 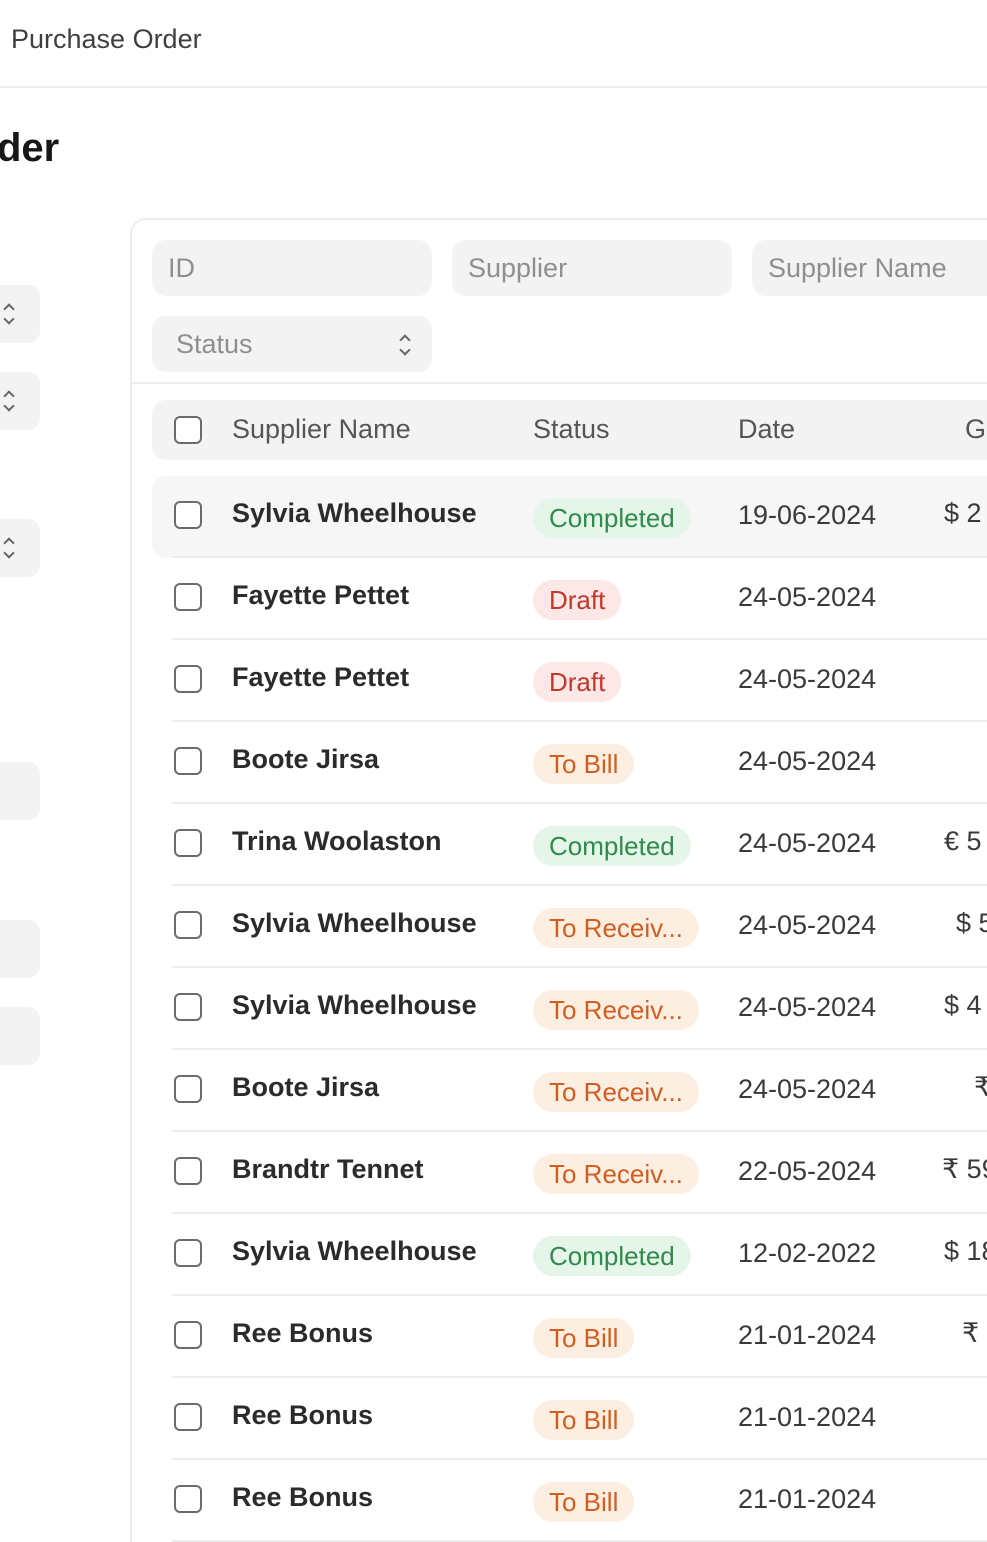 I want to click on select-all-checkbox, so click(x=188, y=430).